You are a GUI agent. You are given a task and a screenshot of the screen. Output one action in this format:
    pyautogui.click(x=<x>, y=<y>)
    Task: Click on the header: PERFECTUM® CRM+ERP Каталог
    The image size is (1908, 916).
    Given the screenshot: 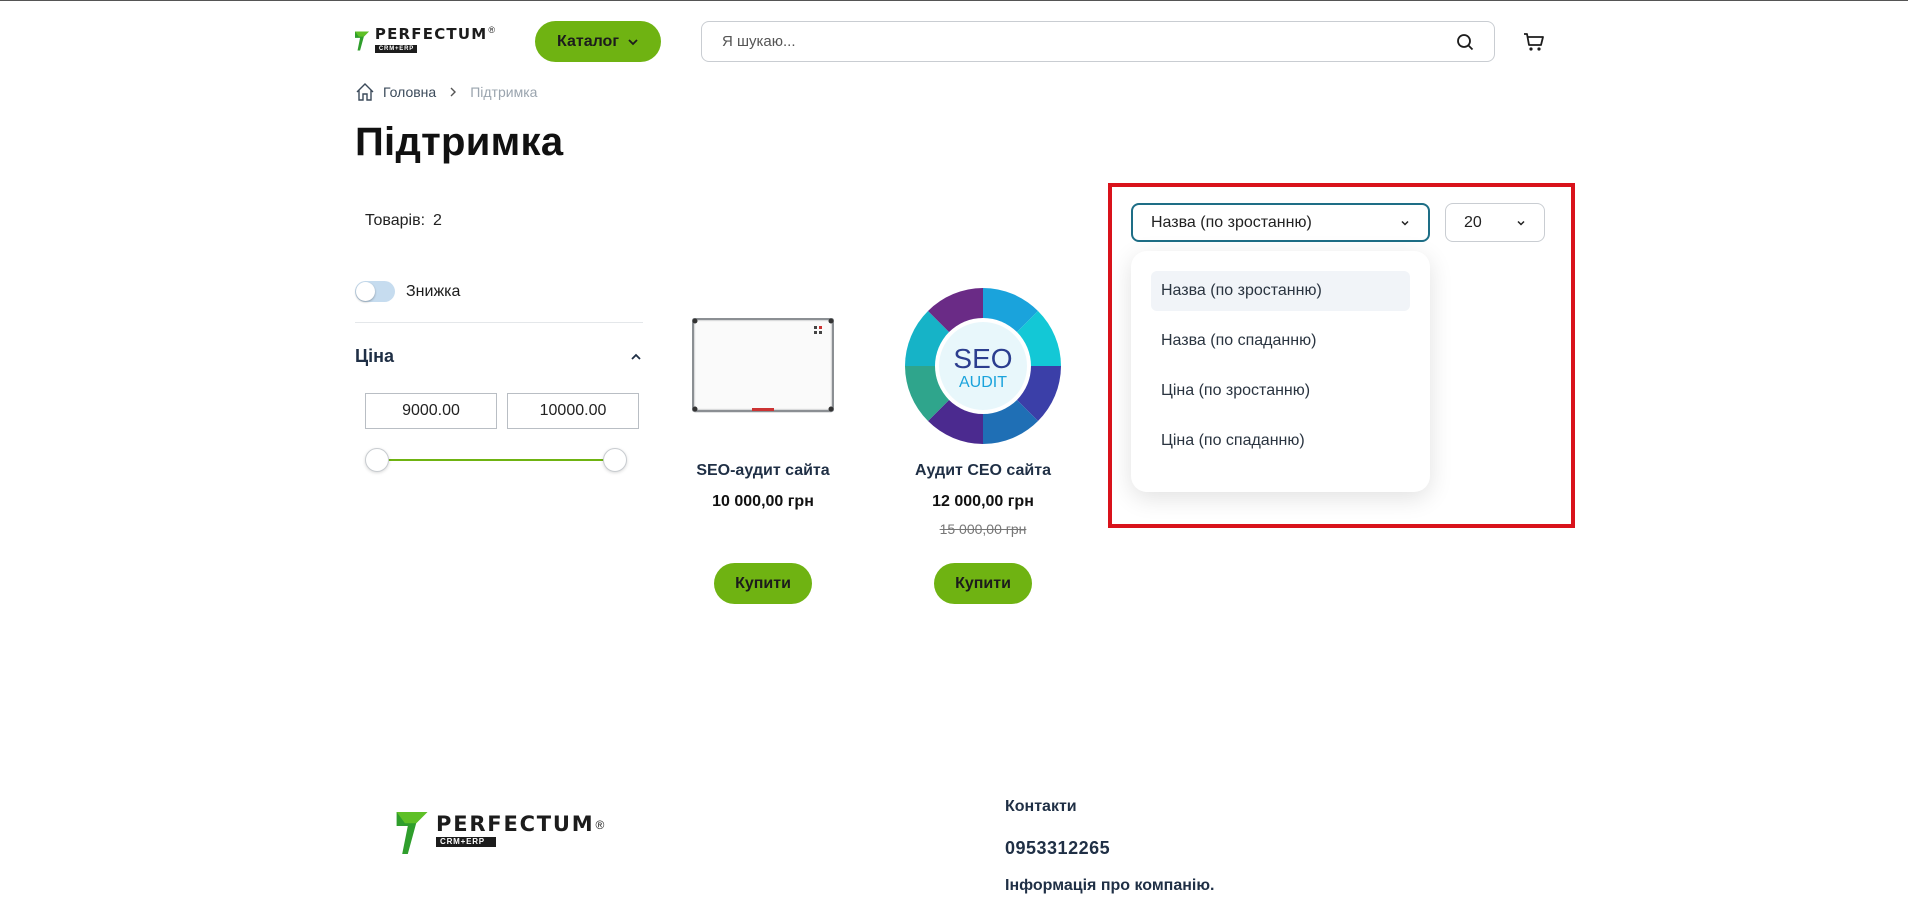 What is the action you would take?
    pyautogui.click(x=954, y=40)
    